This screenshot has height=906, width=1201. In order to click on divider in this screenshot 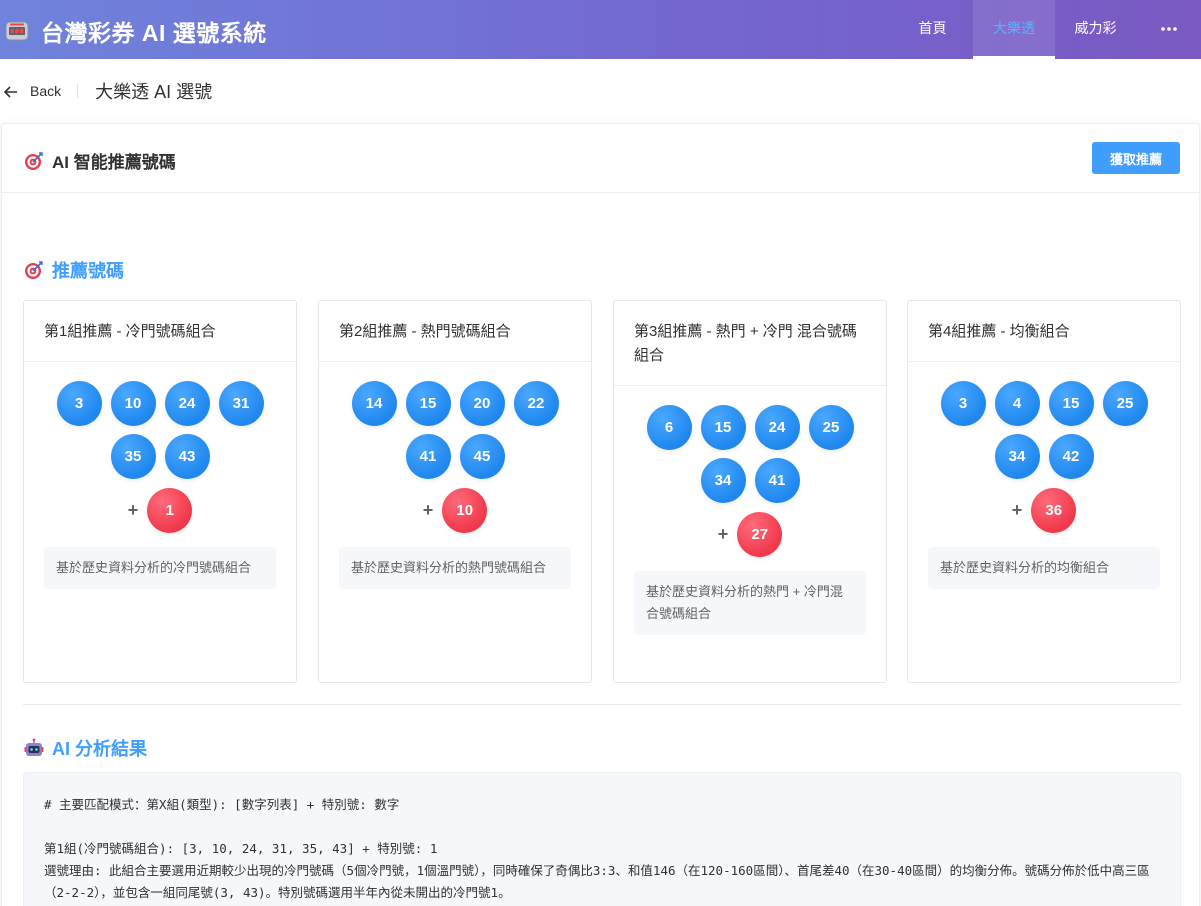, I will do `click(78, 91)`.